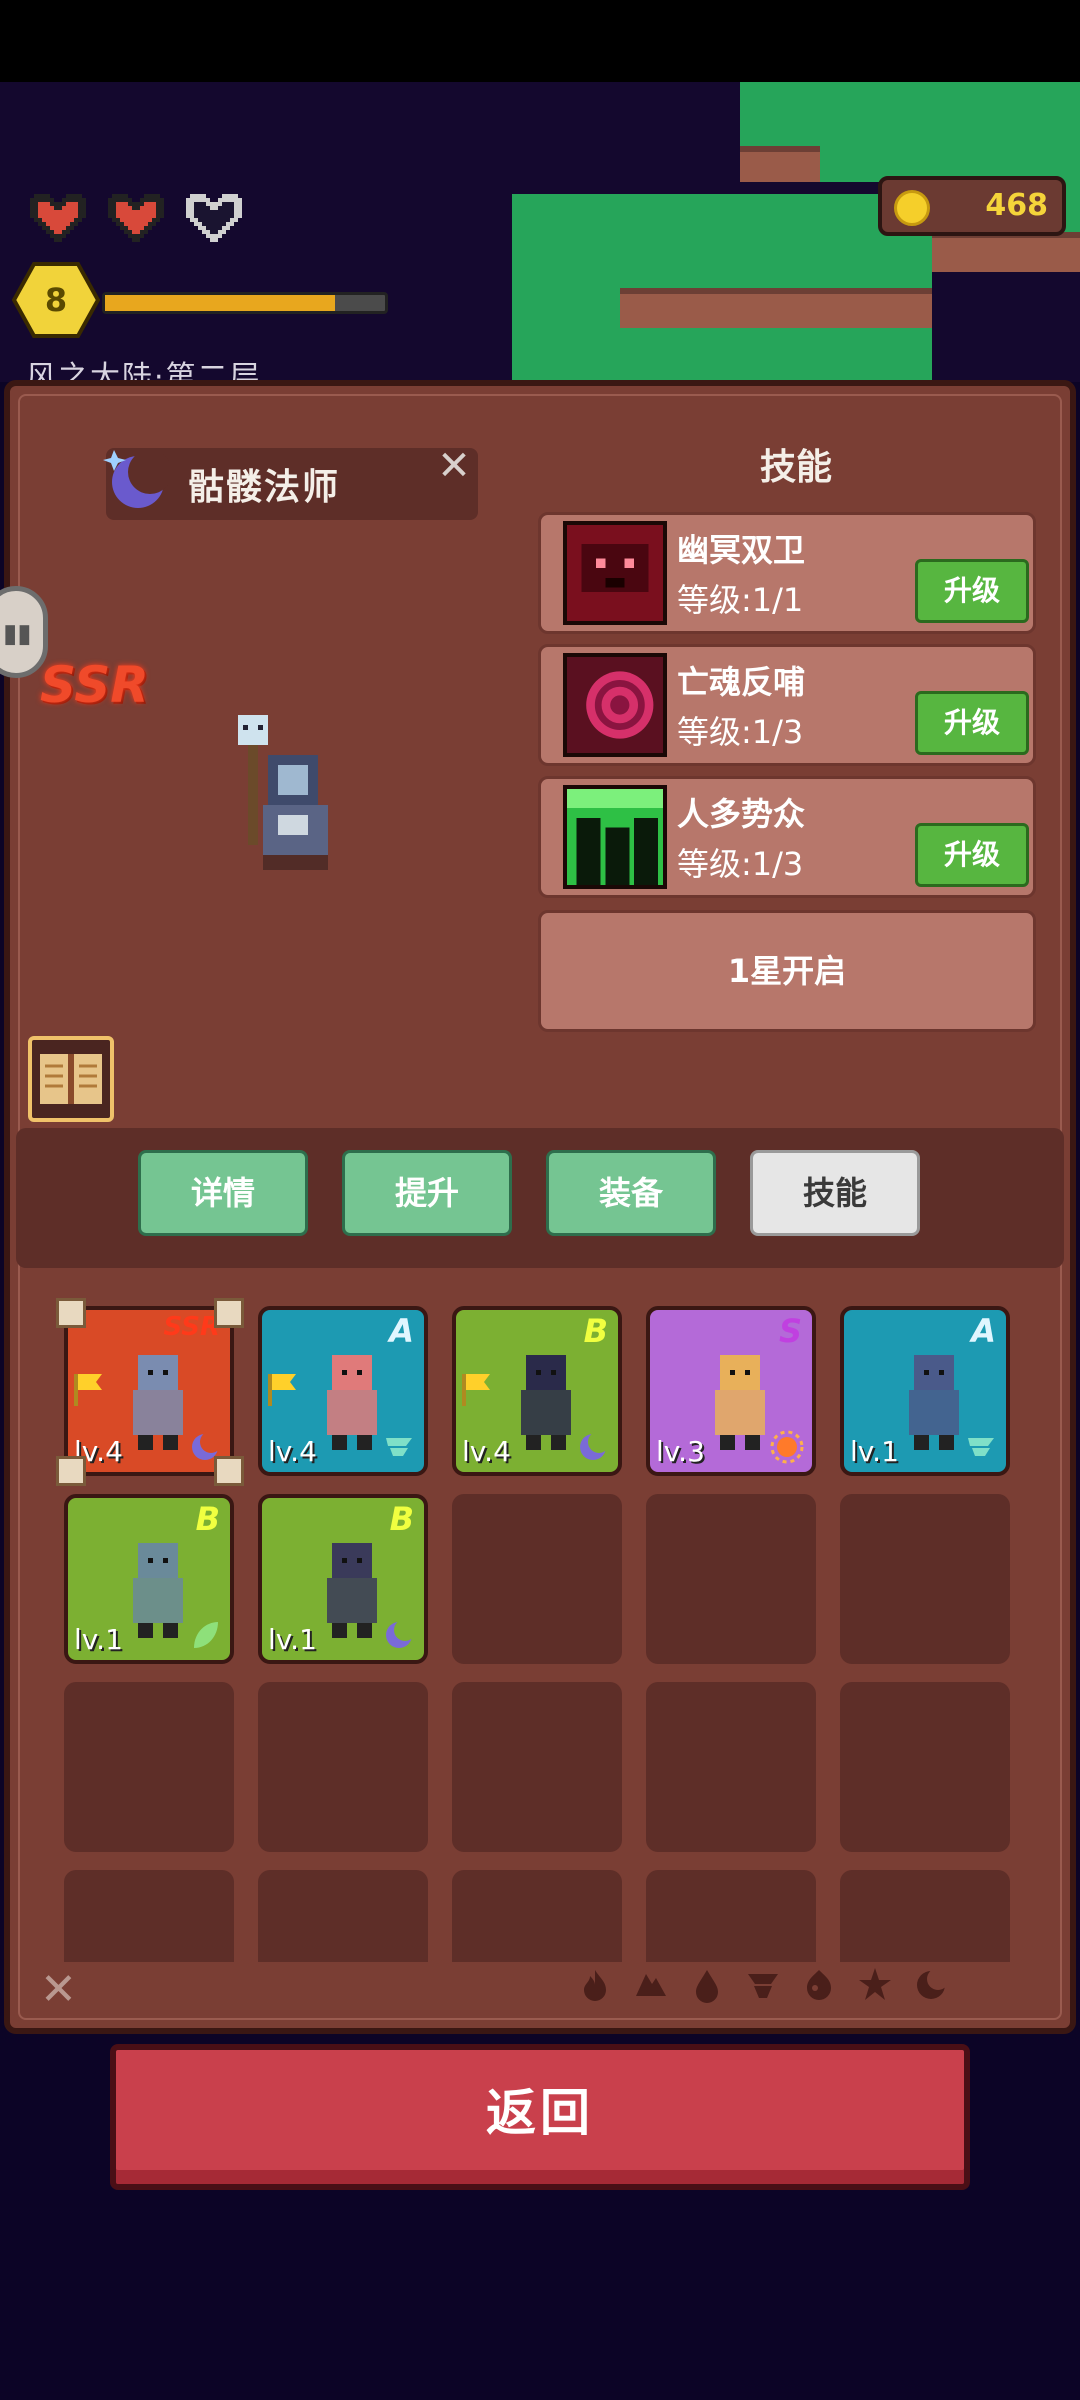 The height and width of the screenshot is (2400, 1080). Describe the element at coordinates (540, 2117) in the screenshot. I see `back-button: 返回` at that location.